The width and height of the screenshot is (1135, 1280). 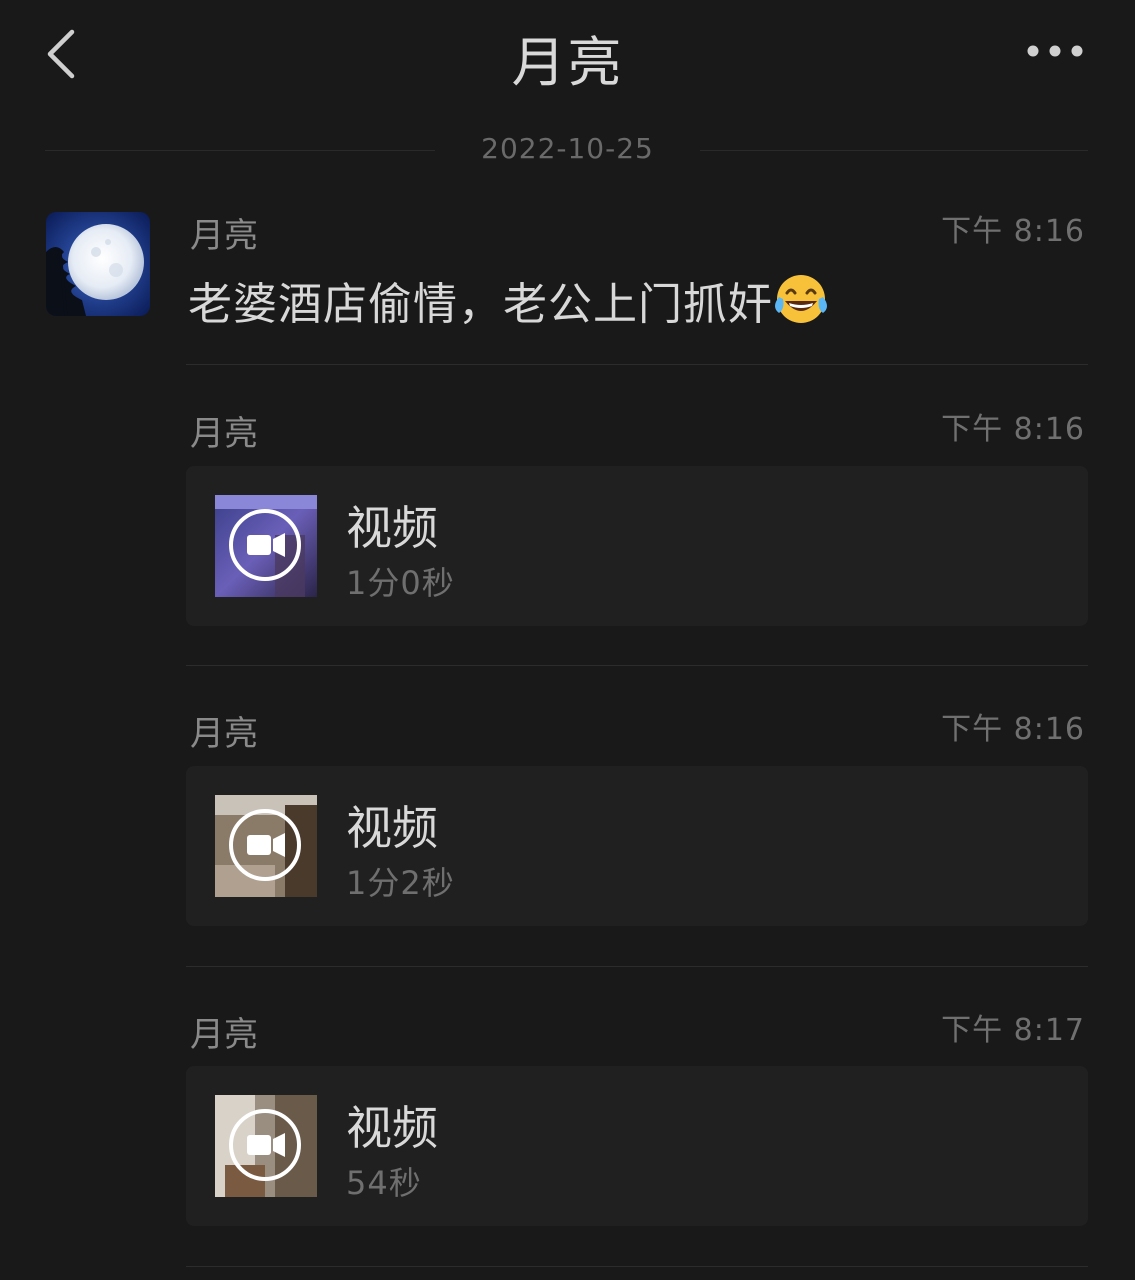 I want to click on video-duration: 1分2秒, so click(x=400, y=883).